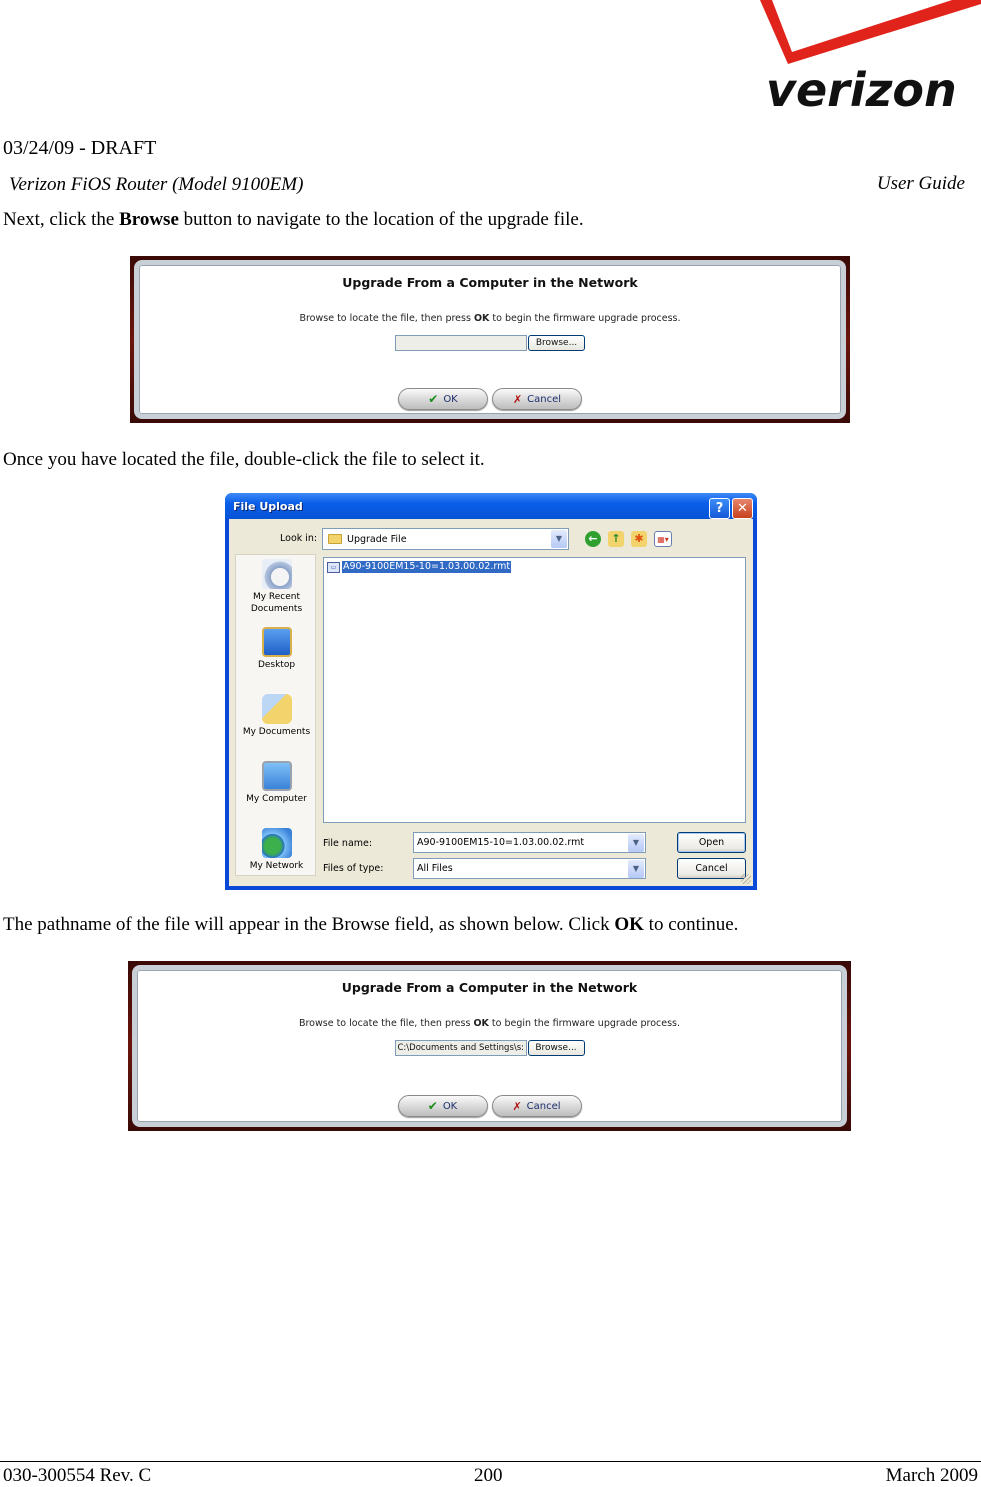 The height and width of the screenshot is (1487, 981). What do you see at coordinates (299, 538) in the screenshot?
I see `look-in-label: Look in:` at bounding box center [299, 538].